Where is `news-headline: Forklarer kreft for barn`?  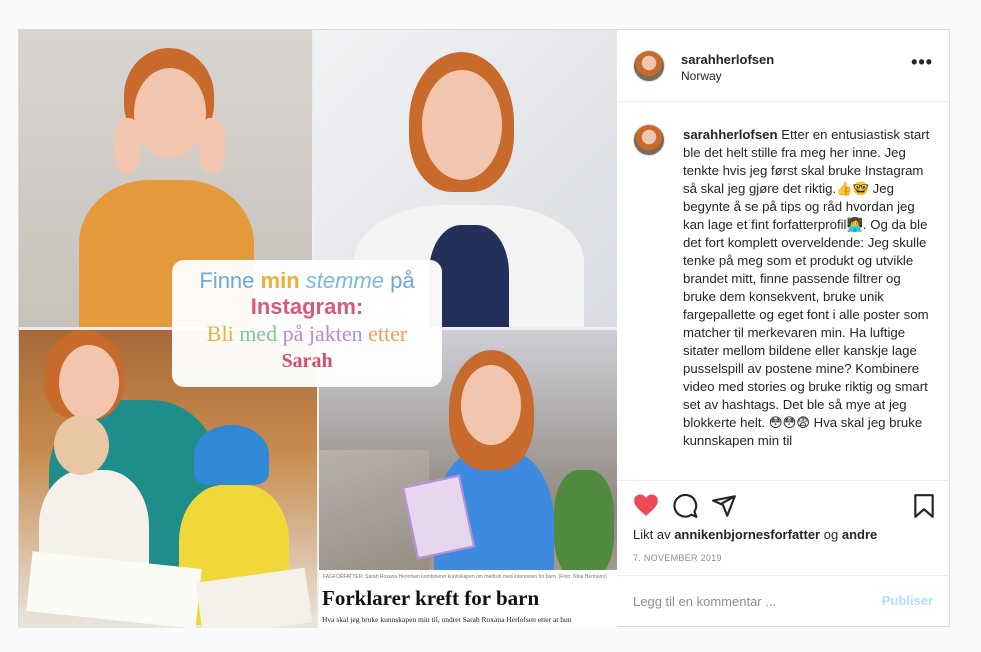
news-headline: Forklarer kreft for barn is located at coordinates (431, 598).